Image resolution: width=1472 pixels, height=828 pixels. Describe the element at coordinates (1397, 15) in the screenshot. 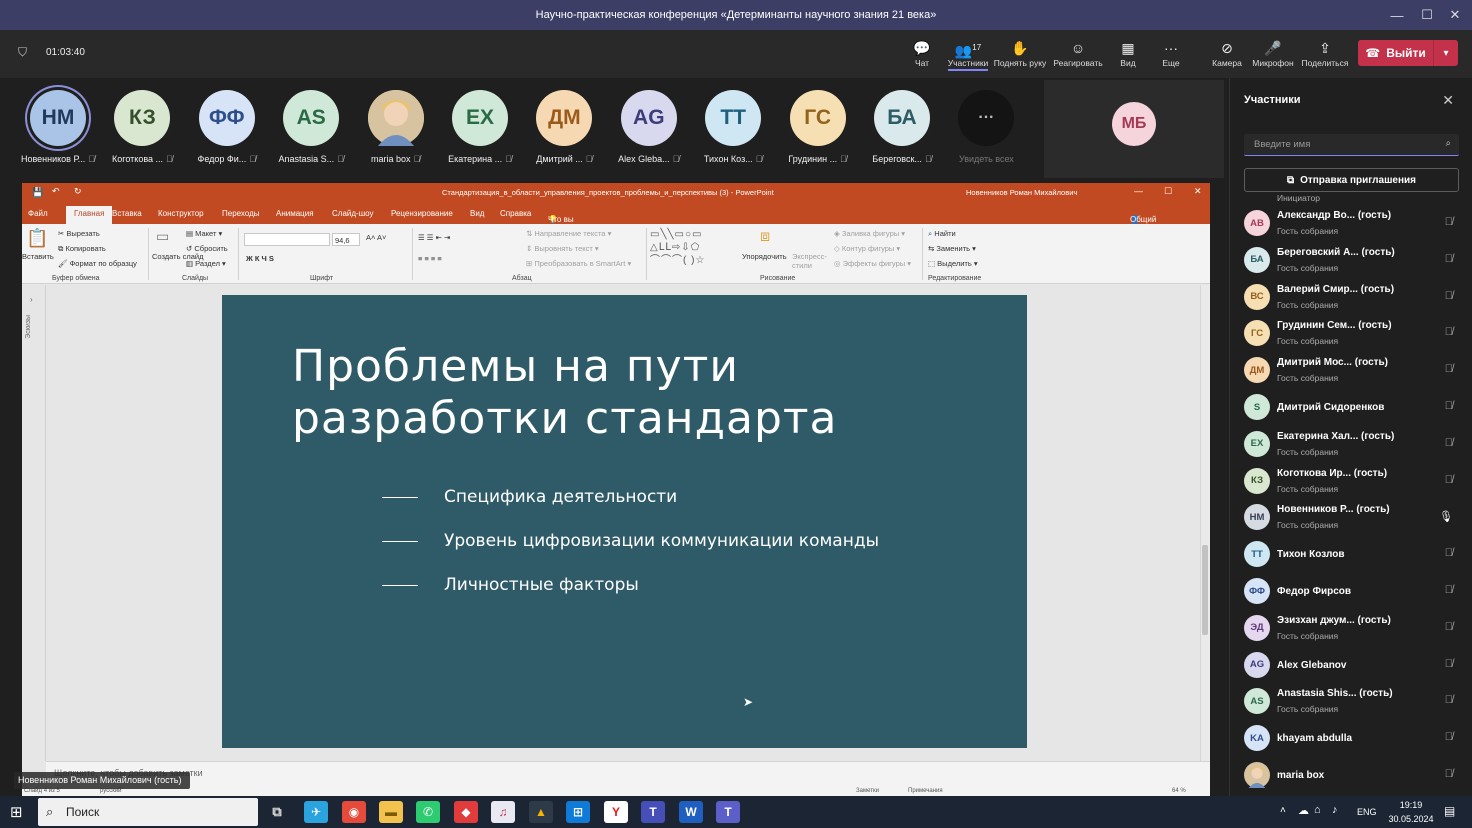

I see `minimize-button: —` at that location.